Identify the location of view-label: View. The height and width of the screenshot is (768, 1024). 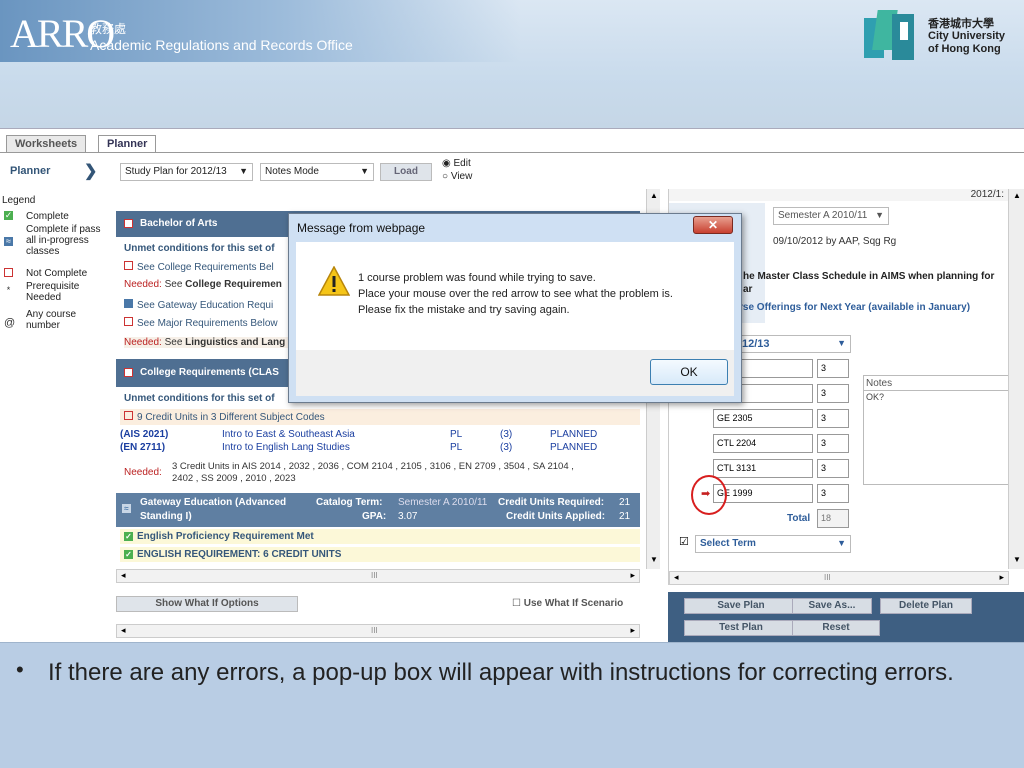
(461, 176).